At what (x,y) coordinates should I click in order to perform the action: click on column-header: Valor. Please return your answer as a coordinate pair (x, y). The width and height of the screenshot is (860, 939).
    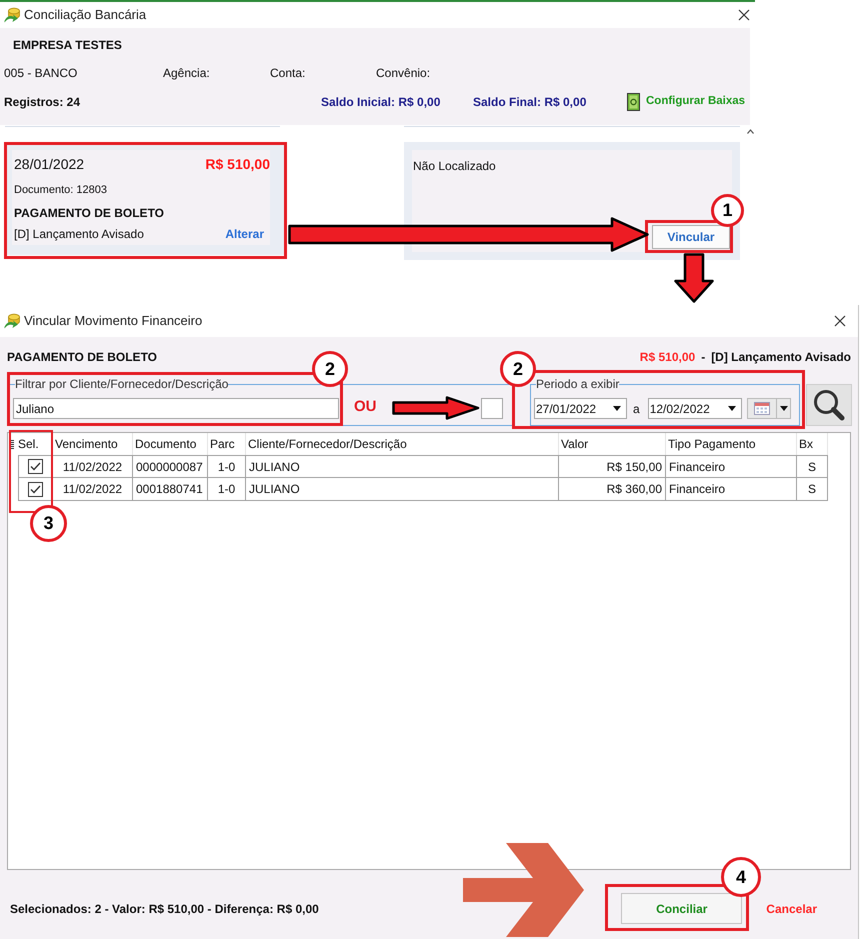
    Looking at the image, I should click on (612, 444).